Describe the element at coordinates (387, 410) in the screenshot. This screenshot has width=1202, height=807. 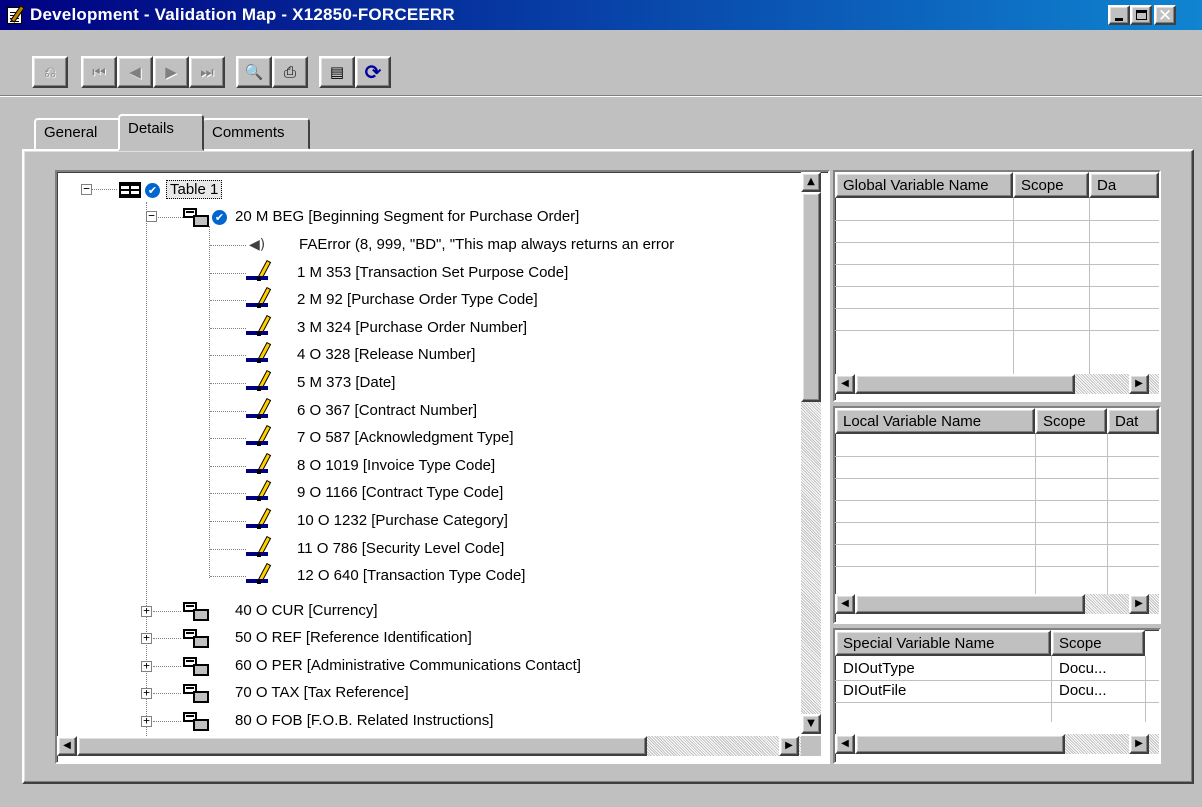
I see `tree-element-label: 6 O 367 [Contract Number]` at that location.